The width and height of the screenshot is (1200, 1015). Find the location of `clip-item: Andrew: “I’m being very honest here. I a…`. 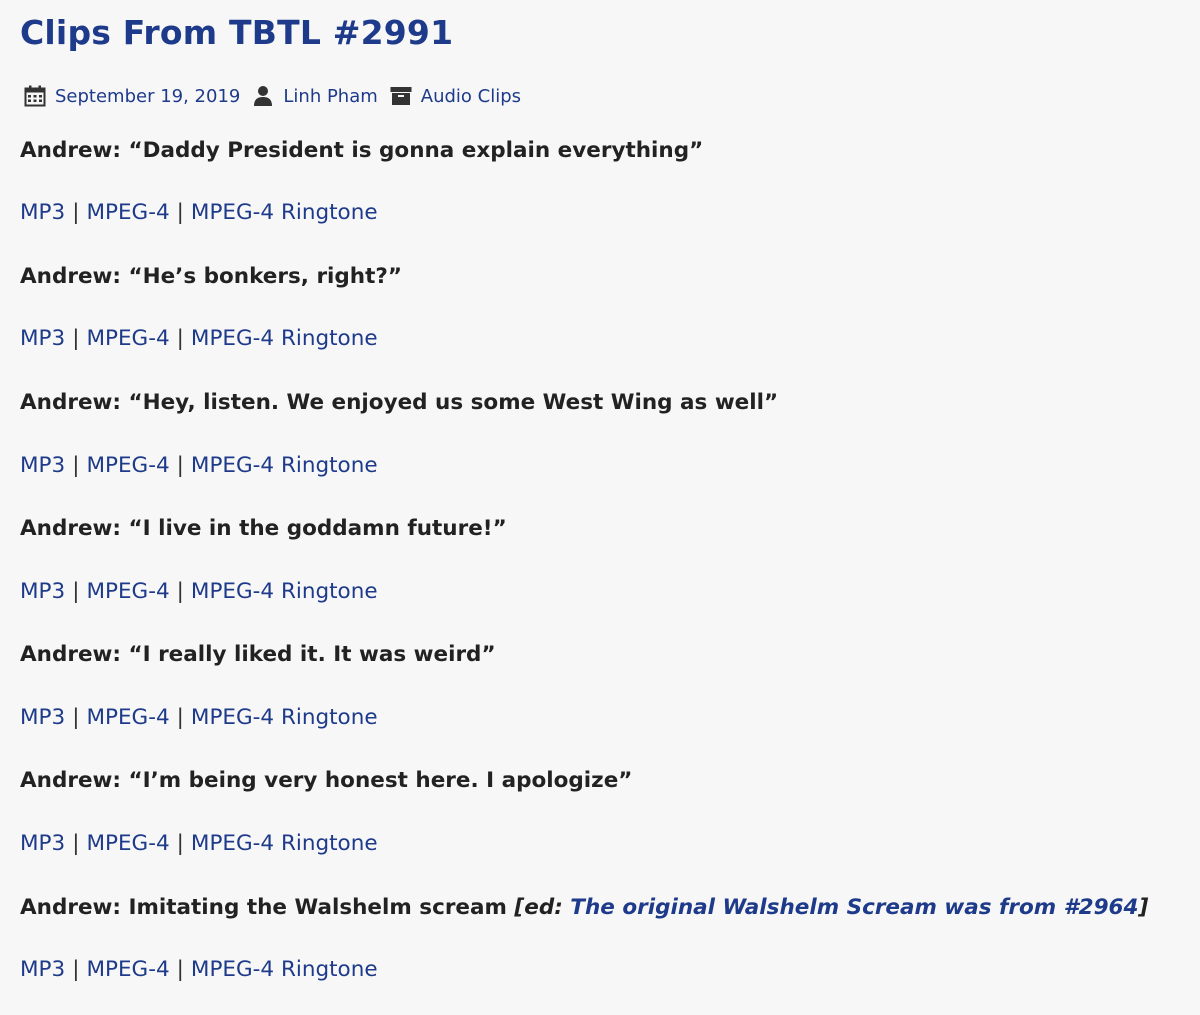

clip-item: Andrew: “I’m being very honest here. I a… is located at coordinates (326, 780).